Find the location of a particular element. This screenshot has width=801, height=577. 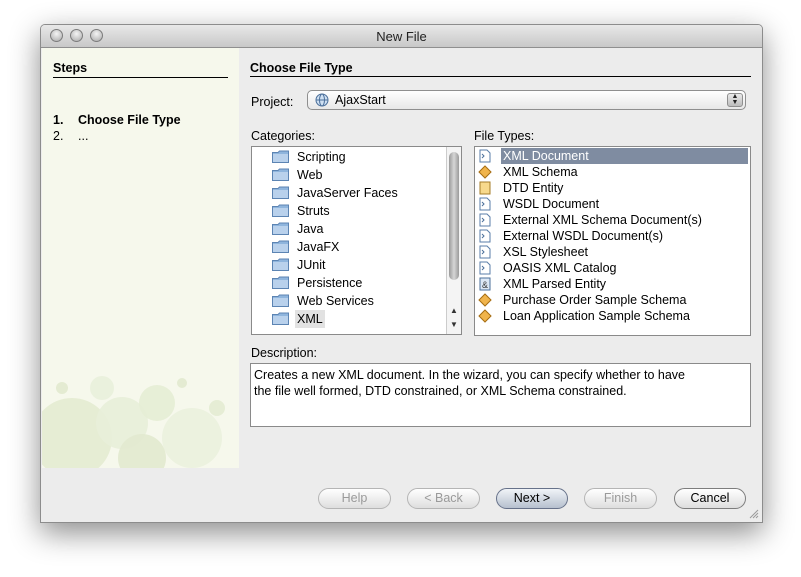

project-value: AjaxStart is located at coordinates (360, 100).